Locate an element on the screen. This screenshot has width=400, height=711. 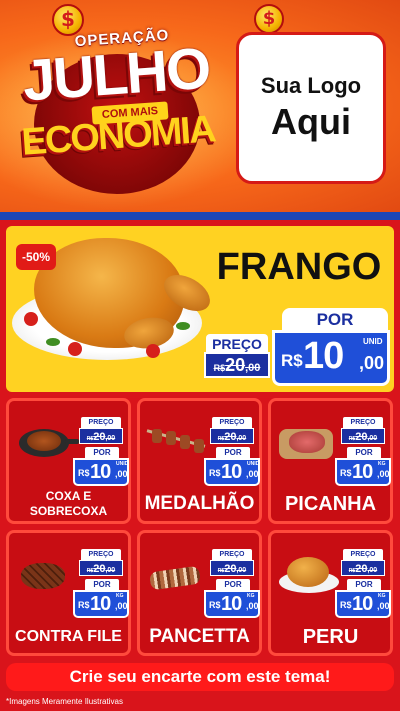
pancetta-image is located at coordinates (177, 573).